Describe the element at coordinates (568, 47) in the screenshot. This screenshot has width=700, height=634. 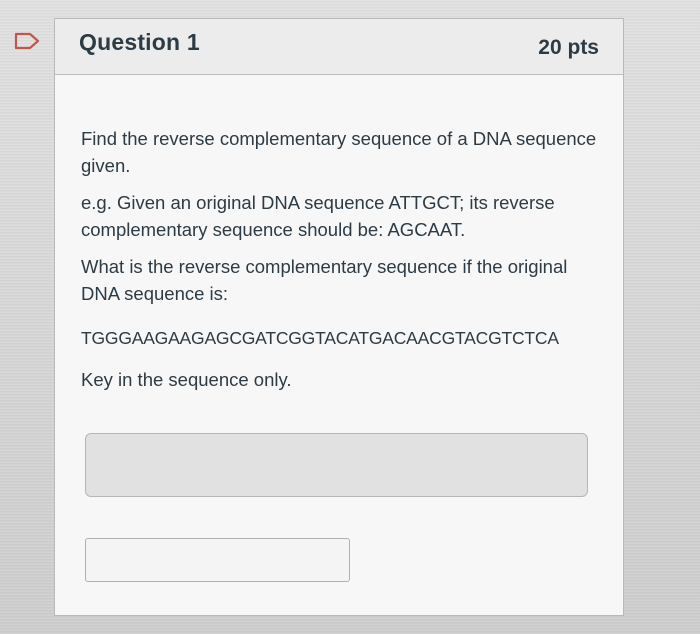
I see `question-points: 20 pts` at that location.